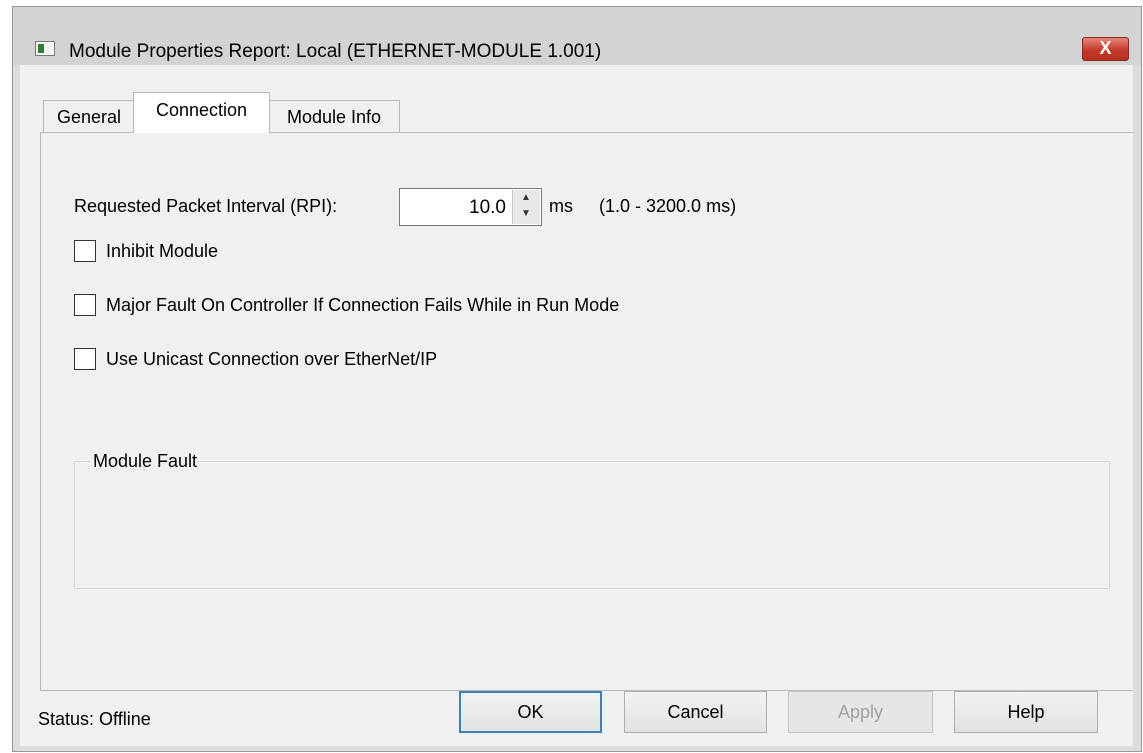  What do you see at coordinates (85, 251) in the screenshot?
I see `inhibit-module-checkbox` at bounding box center [85, 251].